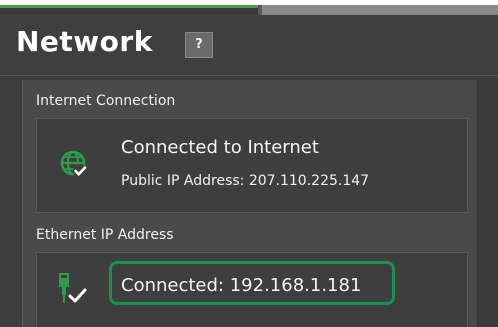 Image resolution: width=498 pixels, height=327 pixels. What do you see at coordinates (73, 288) in the screenshot?
I see `ethernet-plug-check-icon` at bounding box center [73, 288].